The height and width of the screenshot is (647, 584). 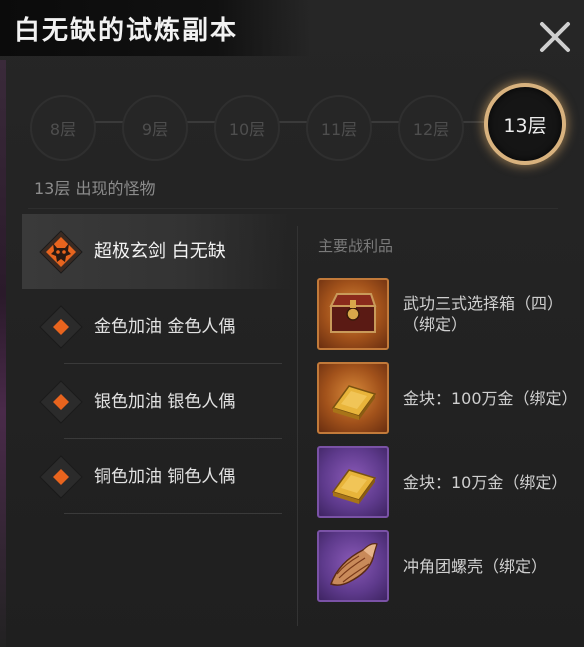 I want to click on monster-item-silver: 银色加油 银色人偶, so click(x=157, y=401).